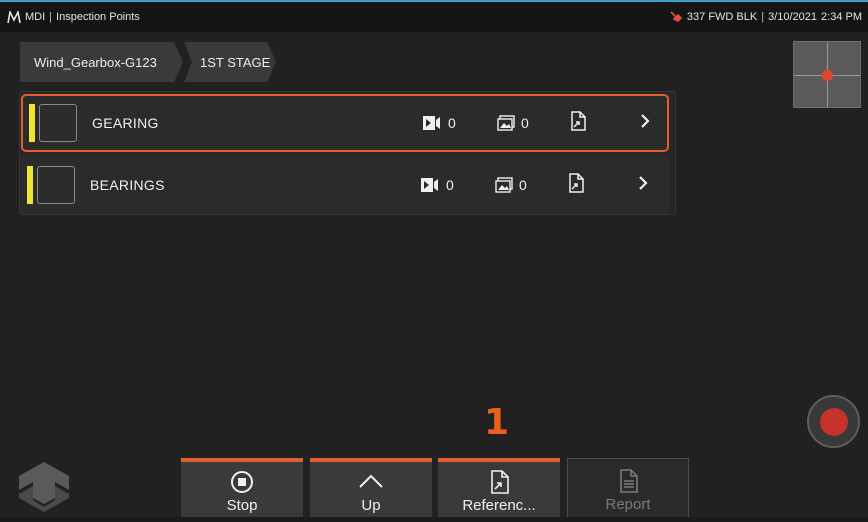 The height and width of the screenshot is (522, 868). I want to click on inspection-point-name: BEARINGS, so click(127, 185).